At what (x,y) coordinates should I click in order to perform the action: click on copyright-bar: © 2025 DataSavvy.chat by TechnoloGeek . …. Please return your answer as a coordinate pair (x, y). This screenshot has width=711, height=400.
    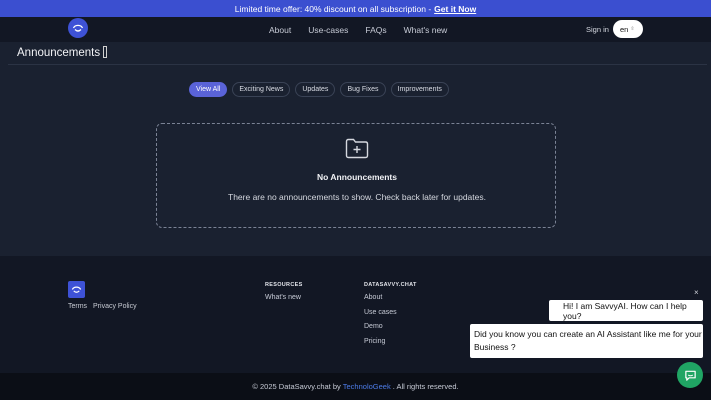
    Looking at the image, I should click on (355, 386).